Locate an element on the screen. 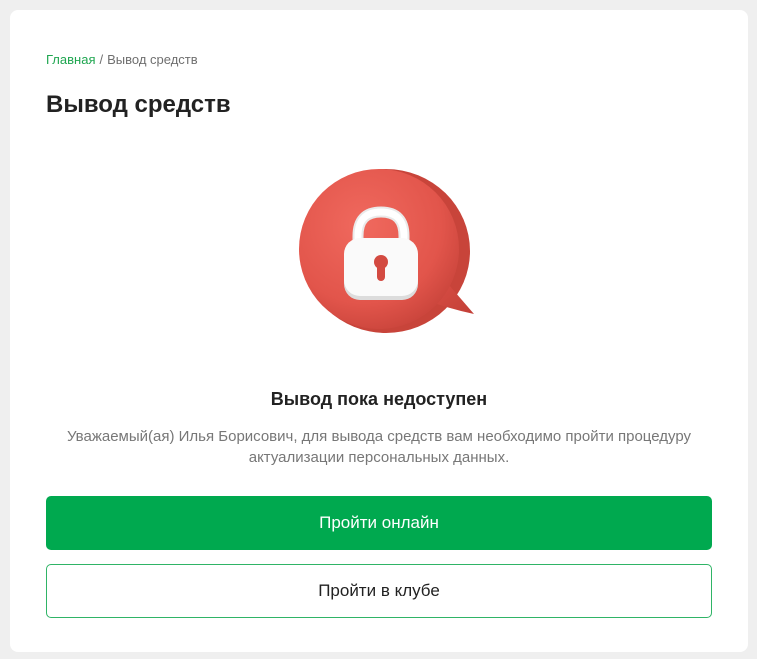  breadcrumb: Главная / Вывод средств is located at coordinates (122, 60).